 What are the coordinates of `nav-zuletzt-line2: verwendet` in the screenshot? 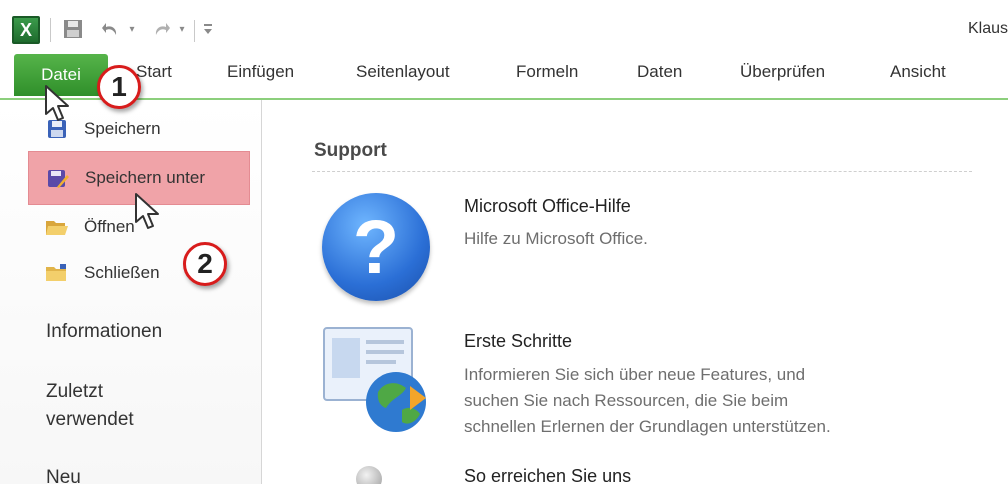 It's located at (90, 419).